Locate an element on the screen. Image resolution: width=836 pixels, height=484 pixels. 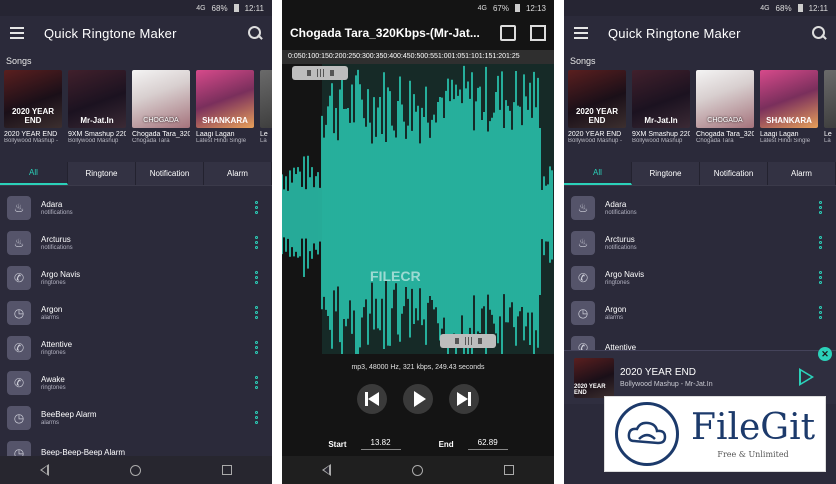
item-name: Argon is located at coordinates (52, 309).